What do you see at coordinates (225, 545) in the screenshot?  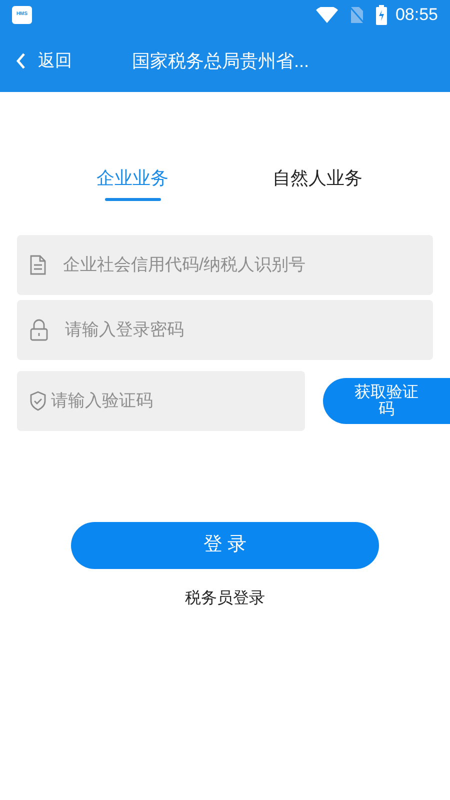 I see `login-button: 登 录` at bounding box center [225, 545].